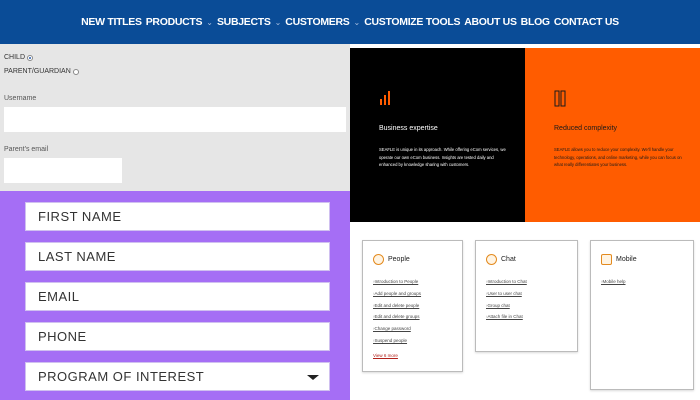  What do you see at coordinates (30, 57) in the screenshot?
I see `radio-child` at bounding box center [30, 57].